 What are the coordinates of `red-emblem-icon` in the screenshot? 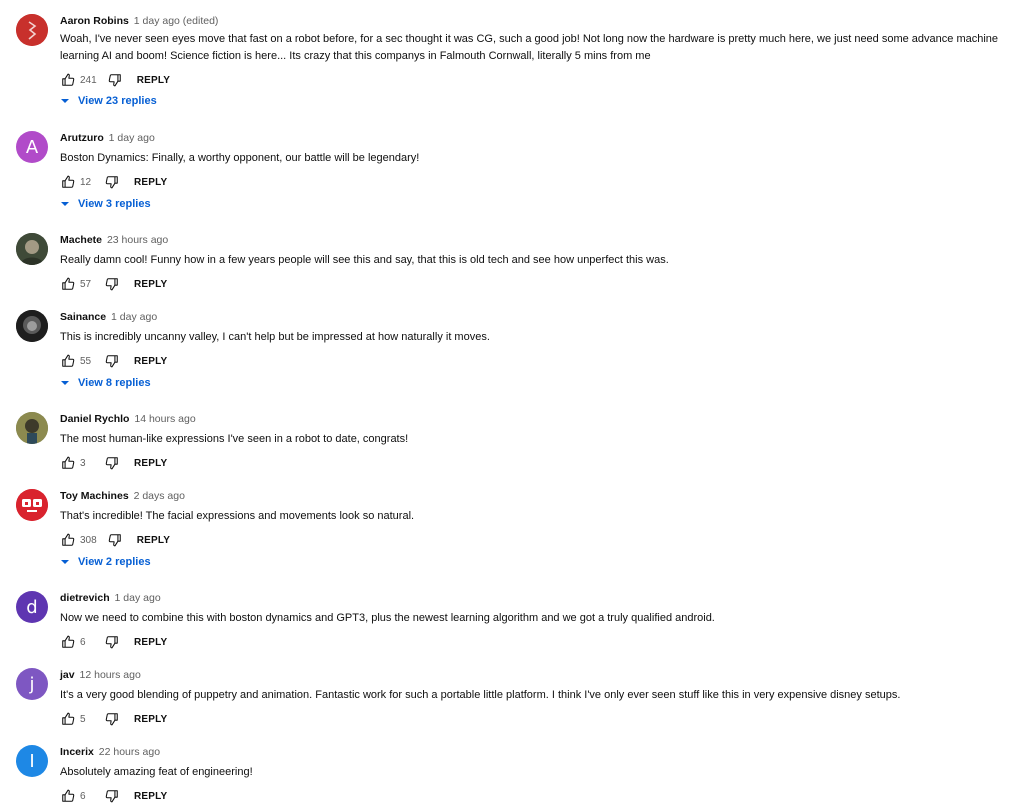 It's located at (32, 30).